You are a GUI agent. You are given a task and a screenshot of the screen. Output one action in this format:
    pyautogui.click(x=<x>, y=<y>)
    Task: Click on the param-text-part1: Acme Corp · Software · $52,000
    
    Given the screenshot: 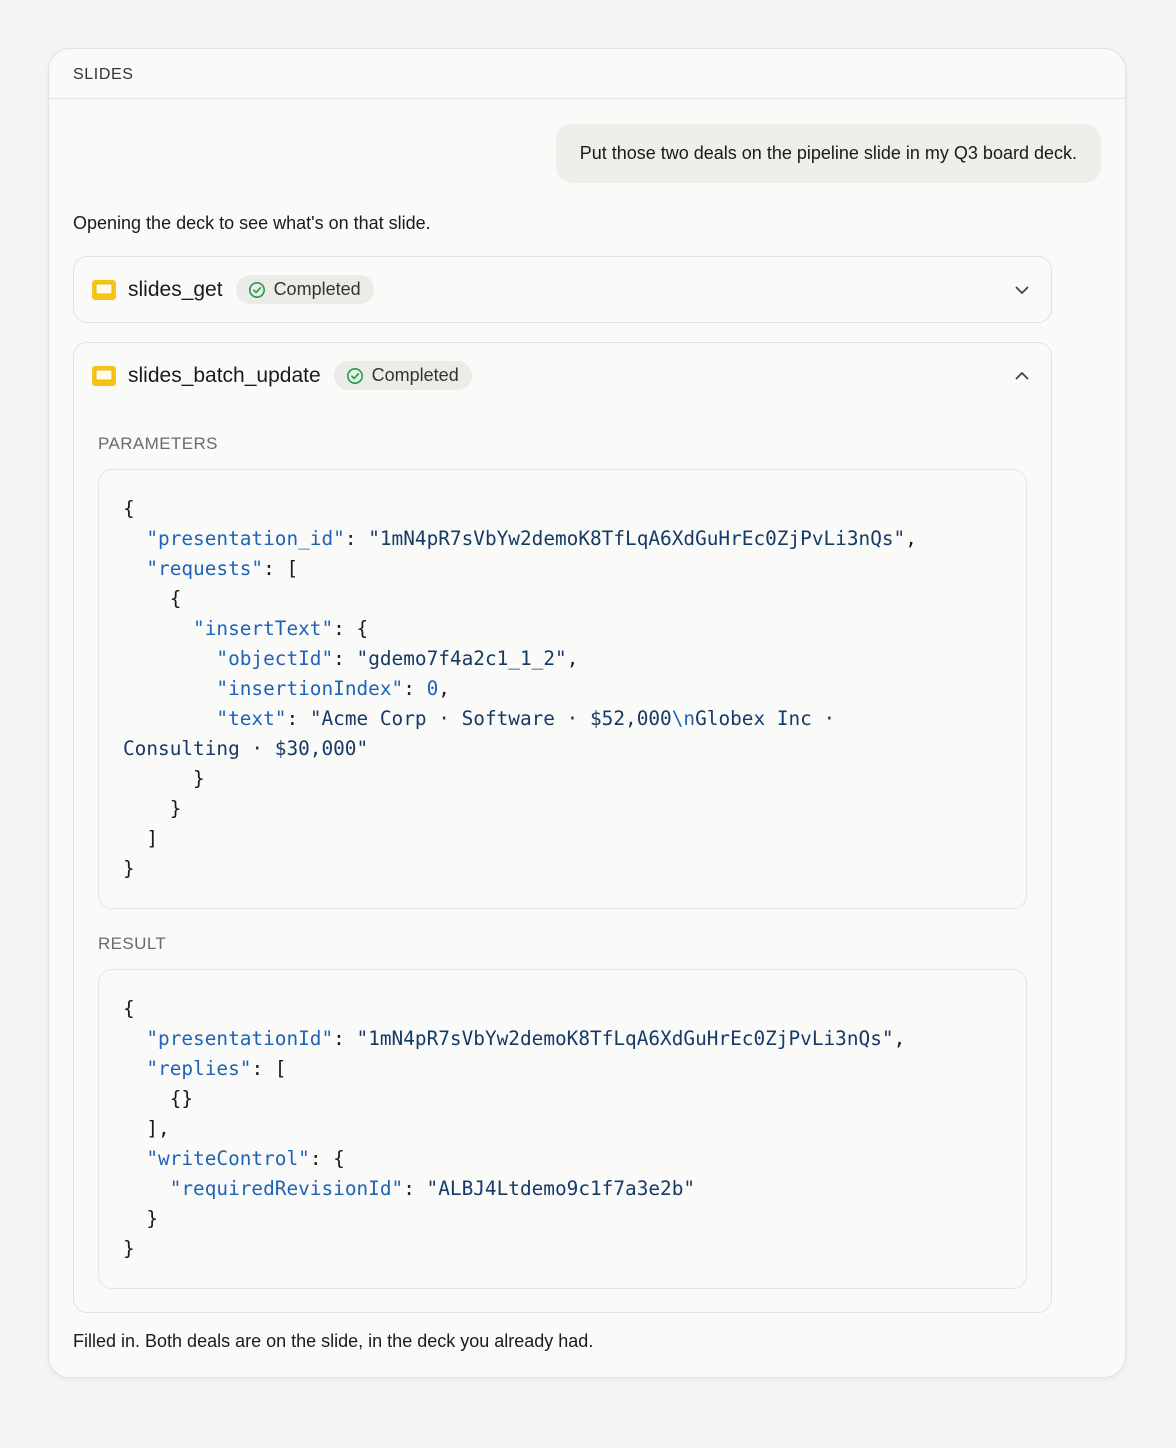 What is the action you would take?
    pyautogui.click(x=496, y=718)
    